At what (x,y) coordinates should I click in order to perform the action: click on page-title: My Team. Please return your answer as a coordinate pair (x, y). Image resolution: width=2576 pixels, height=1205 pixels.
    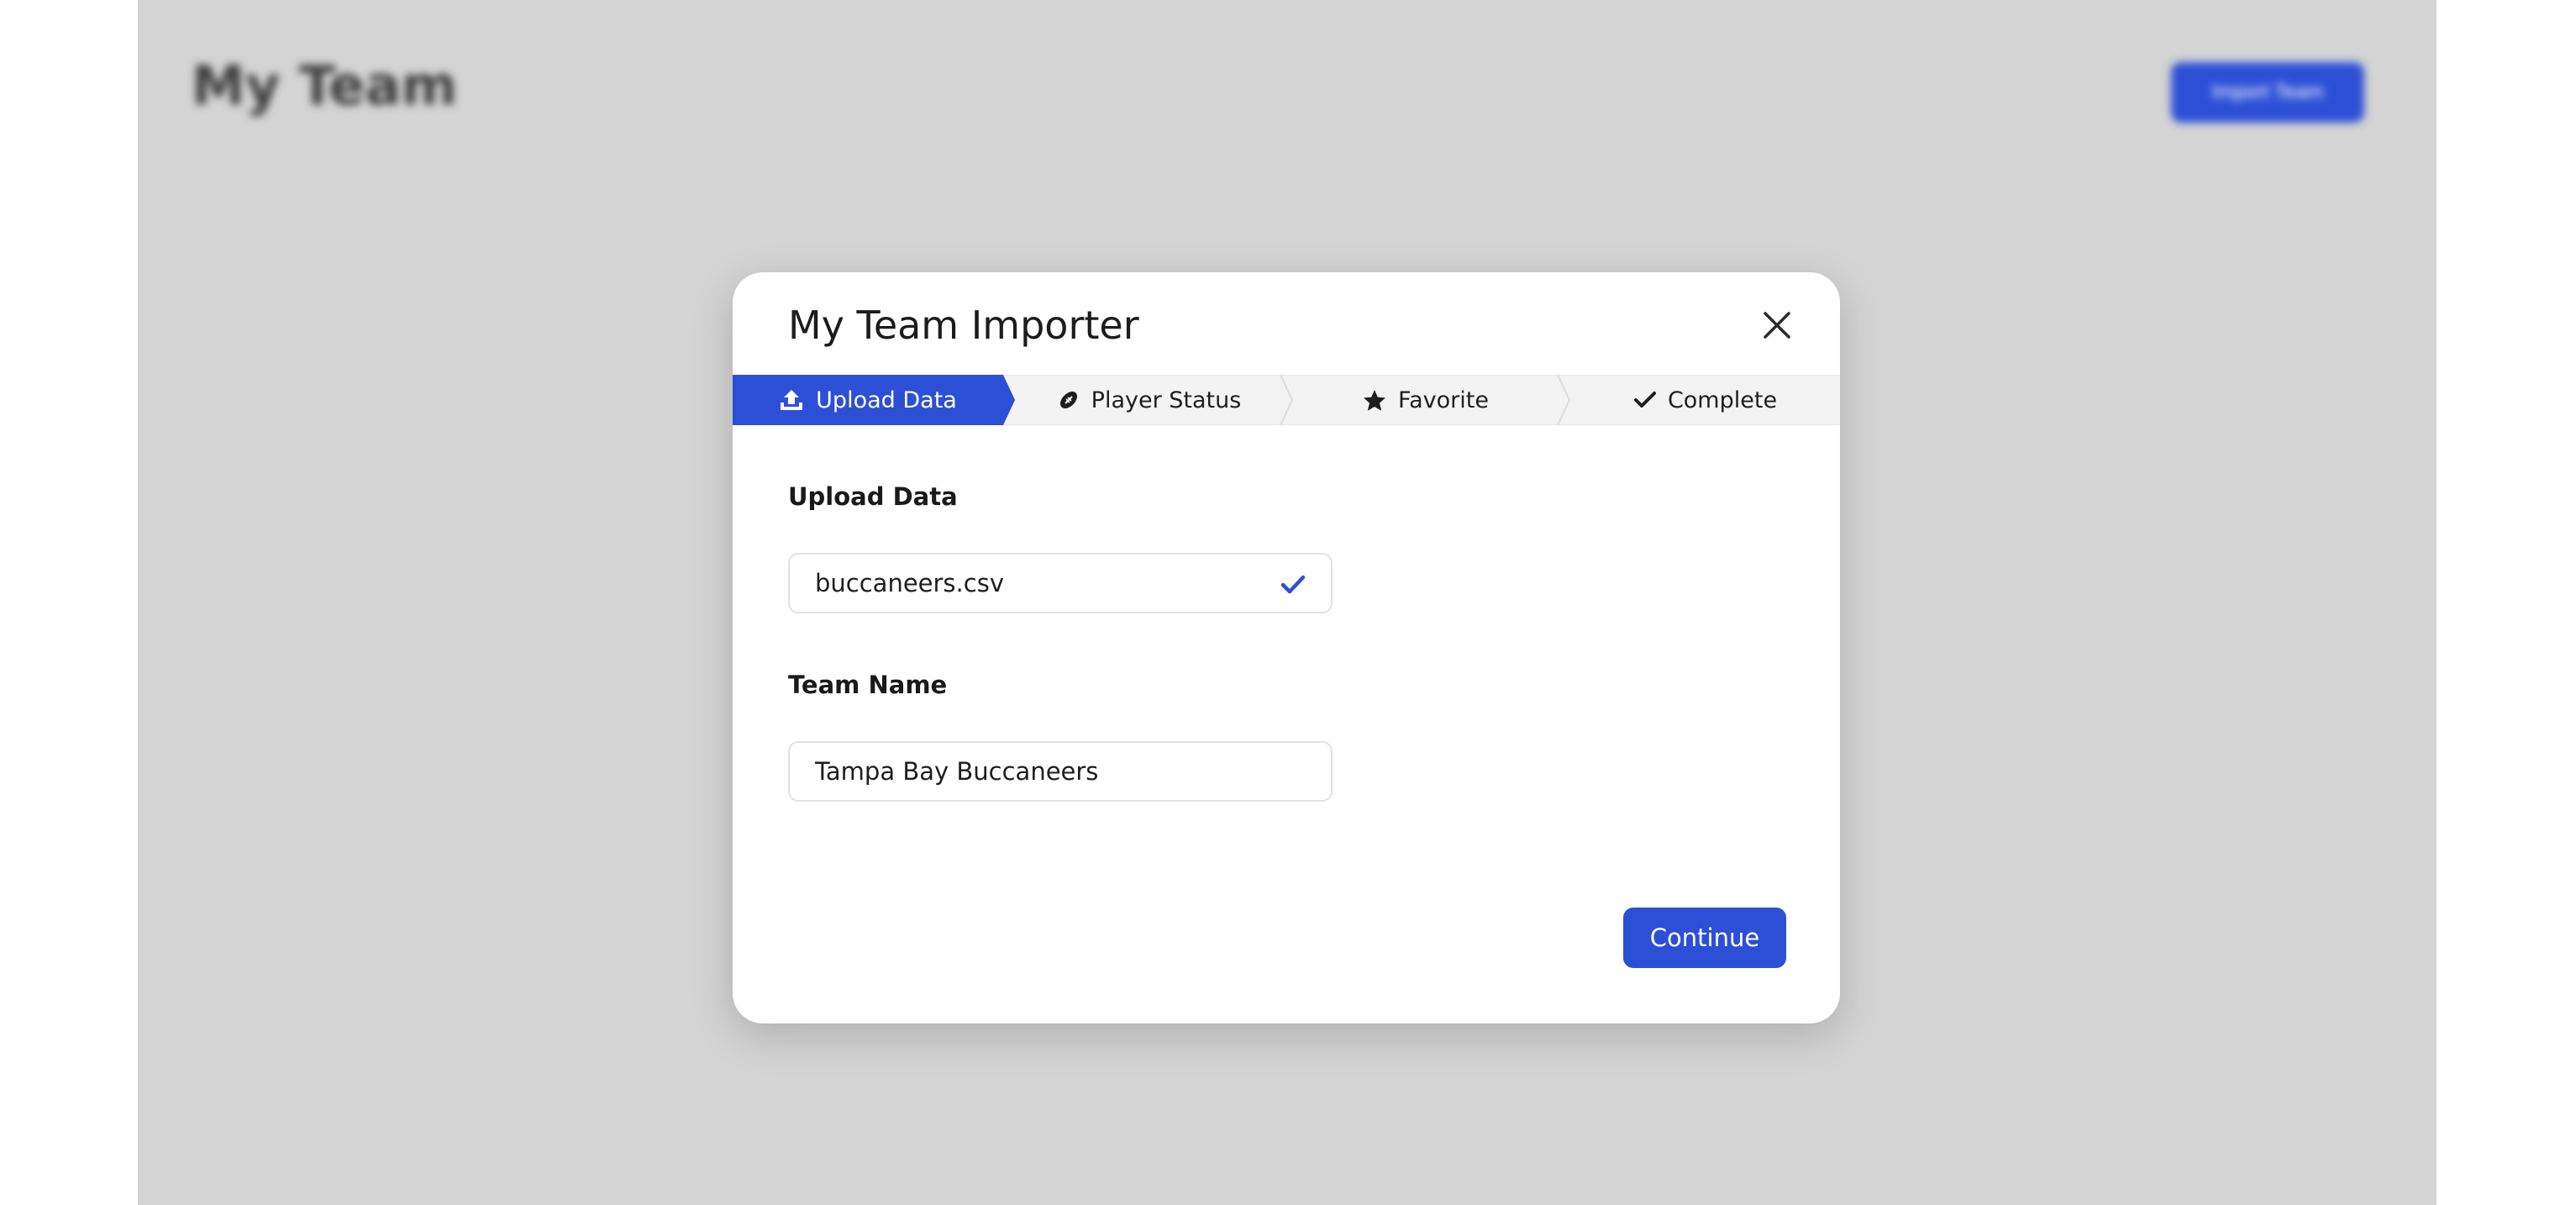
    Looking at the image, I should click on (325, 86).